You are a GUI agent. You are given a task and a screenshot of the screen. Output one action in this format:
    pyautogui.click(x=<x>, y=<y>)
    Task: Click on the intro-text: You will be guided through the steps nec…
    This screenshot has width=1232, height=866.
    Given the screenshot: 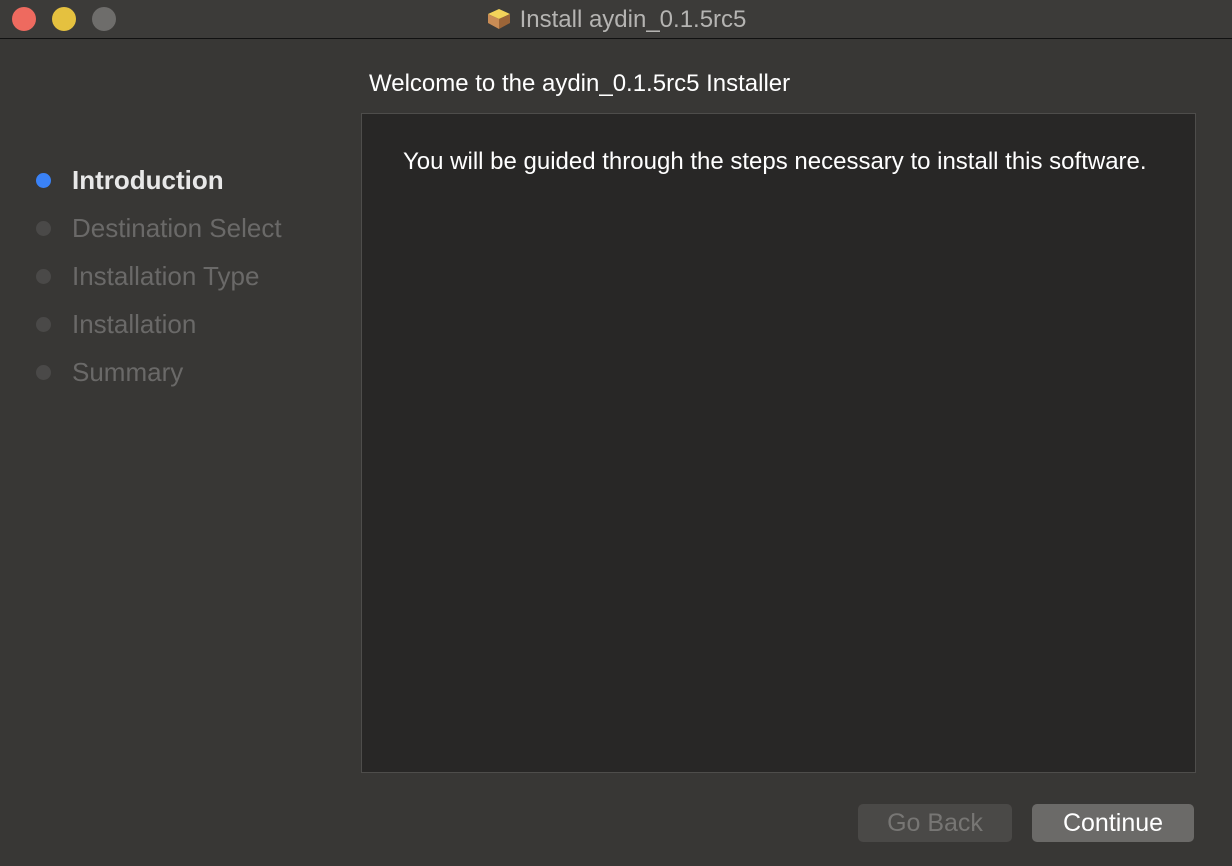 What is the action you would take?
    pyautogui.click(x=775, y=161)
    